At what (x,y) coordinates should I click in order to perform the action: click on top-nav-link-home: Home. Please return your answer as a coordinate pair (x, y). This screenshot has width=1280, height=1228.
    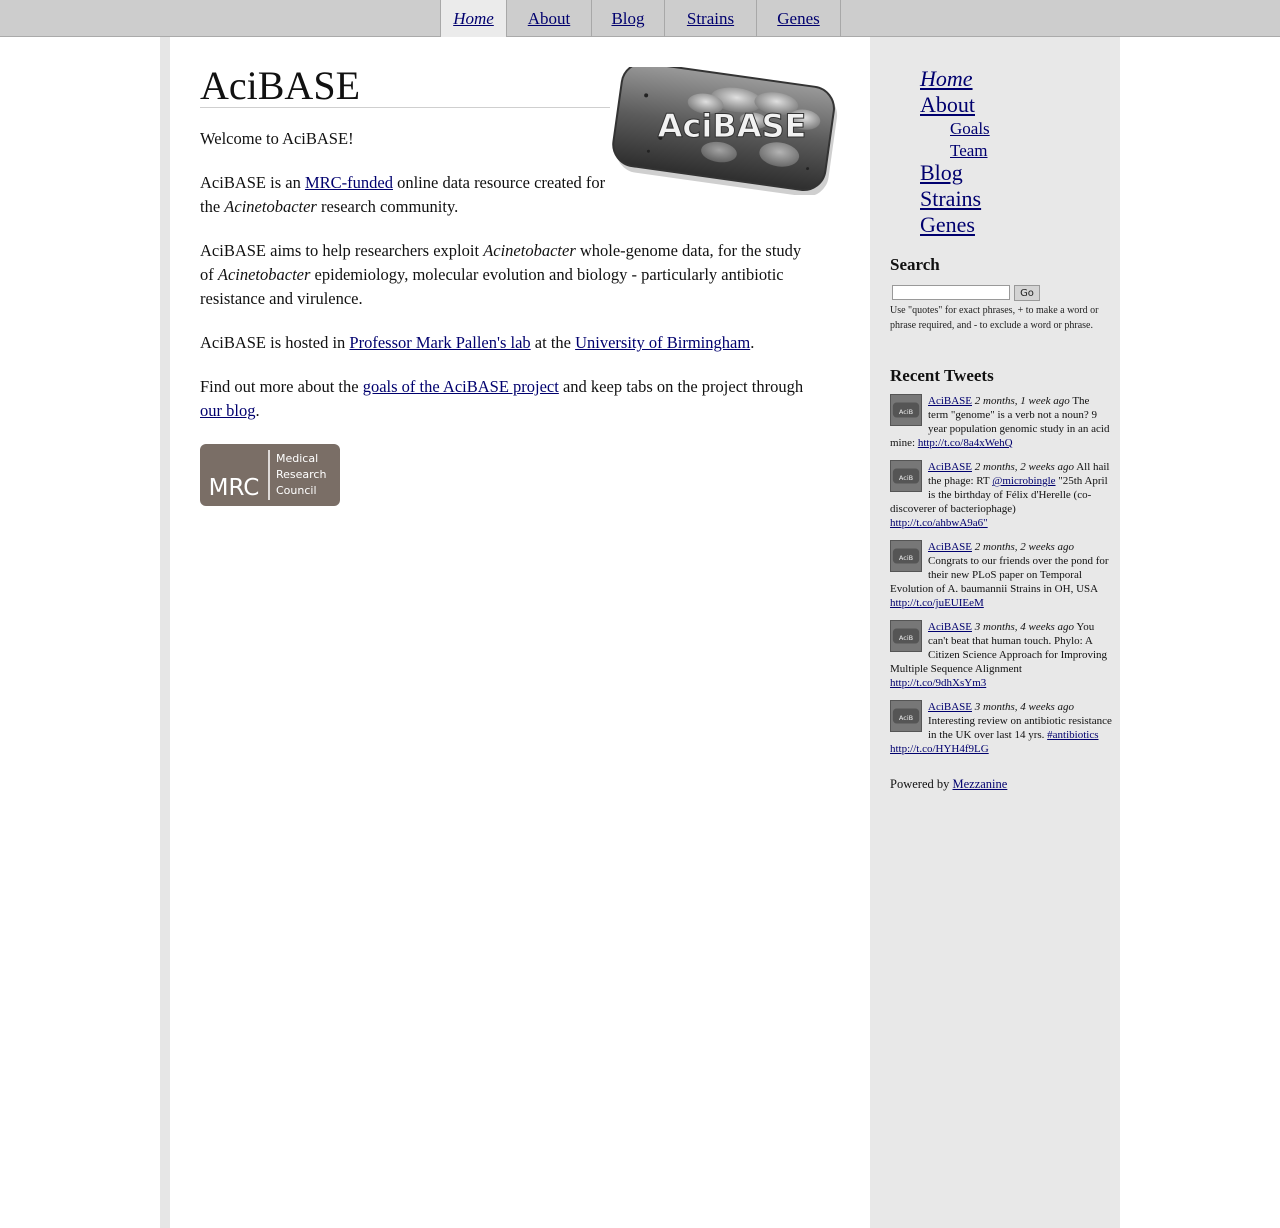
    Looking at the image, I should click on (473, 19).